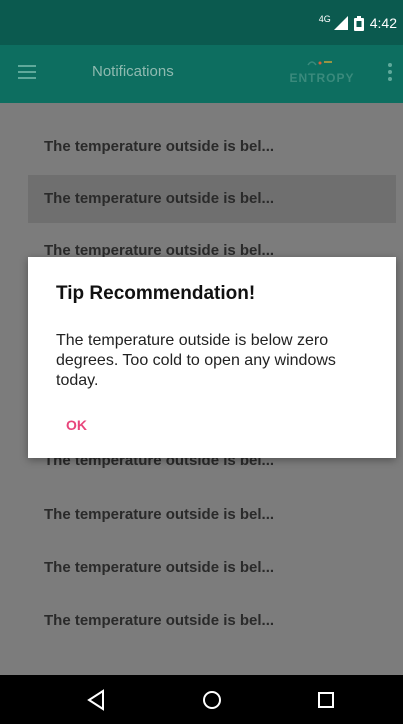  What do you see at coordinates (27, 72) in the screenshot?
I see `hamburger-menu-icon` at bounding box center [27, 72].